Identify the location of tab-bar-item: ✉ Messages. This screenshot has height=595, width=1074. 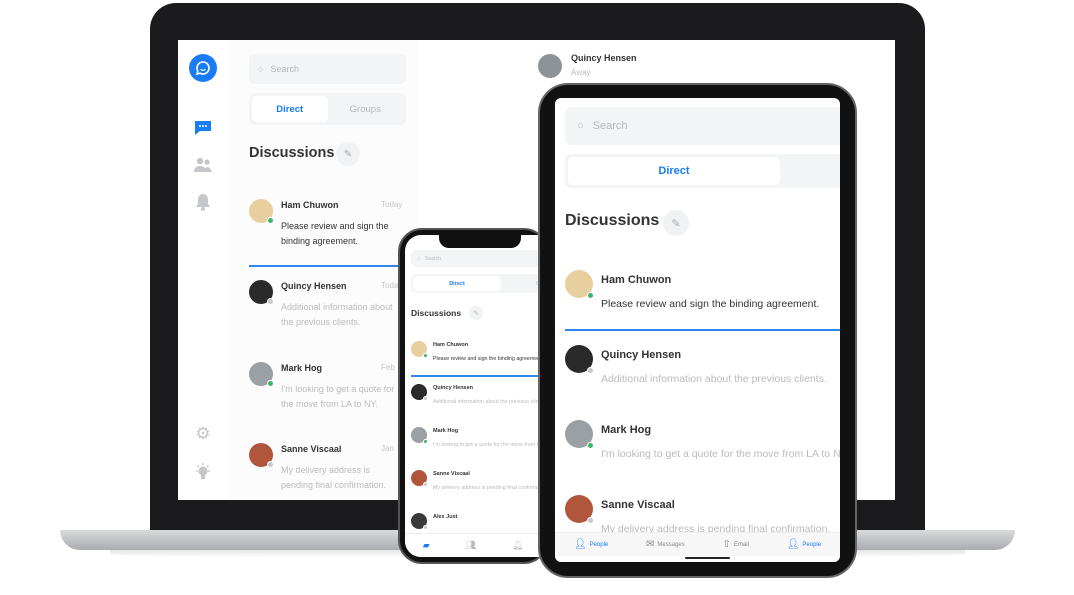
(665, 544).